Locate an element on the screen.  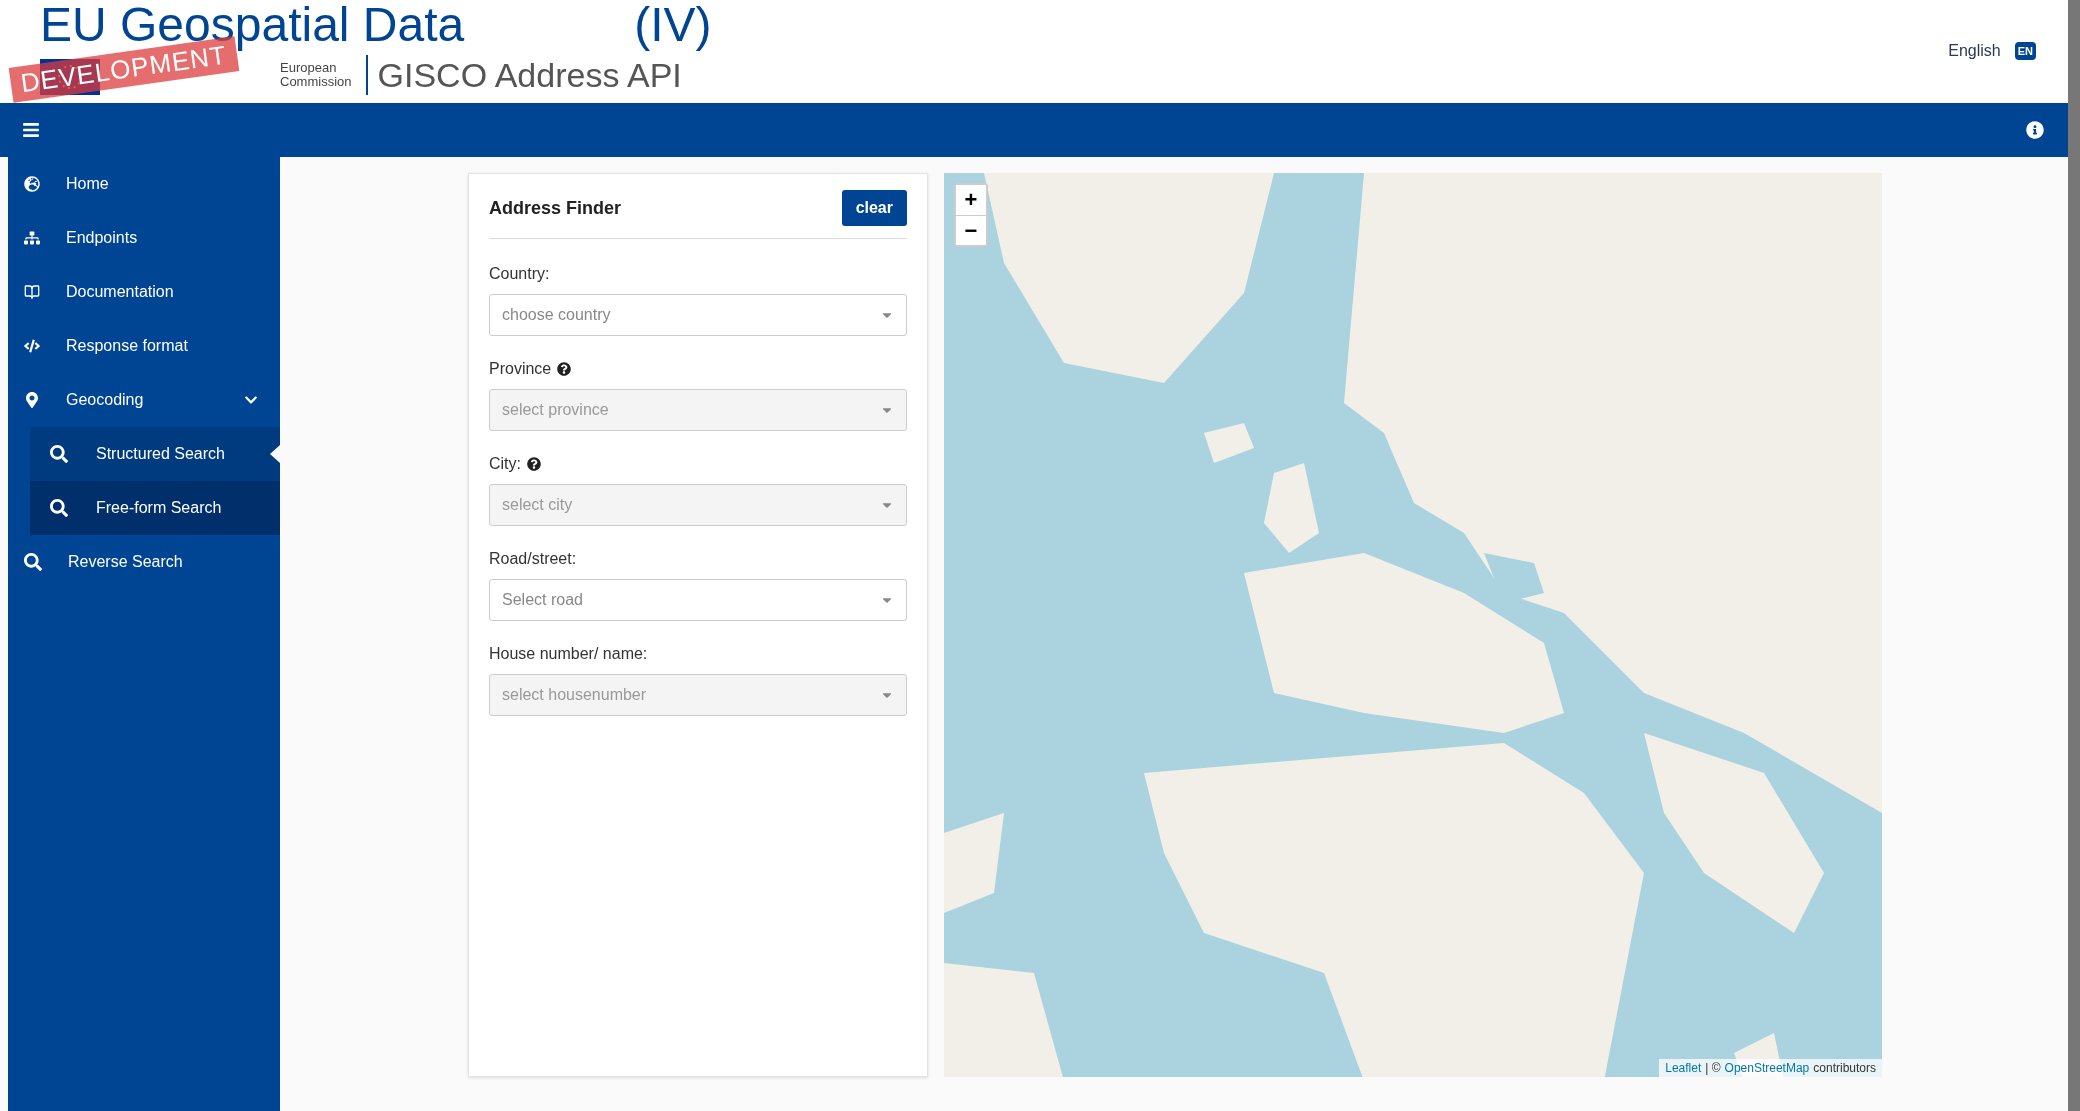
code-icon is located at coordinates (32, 346).